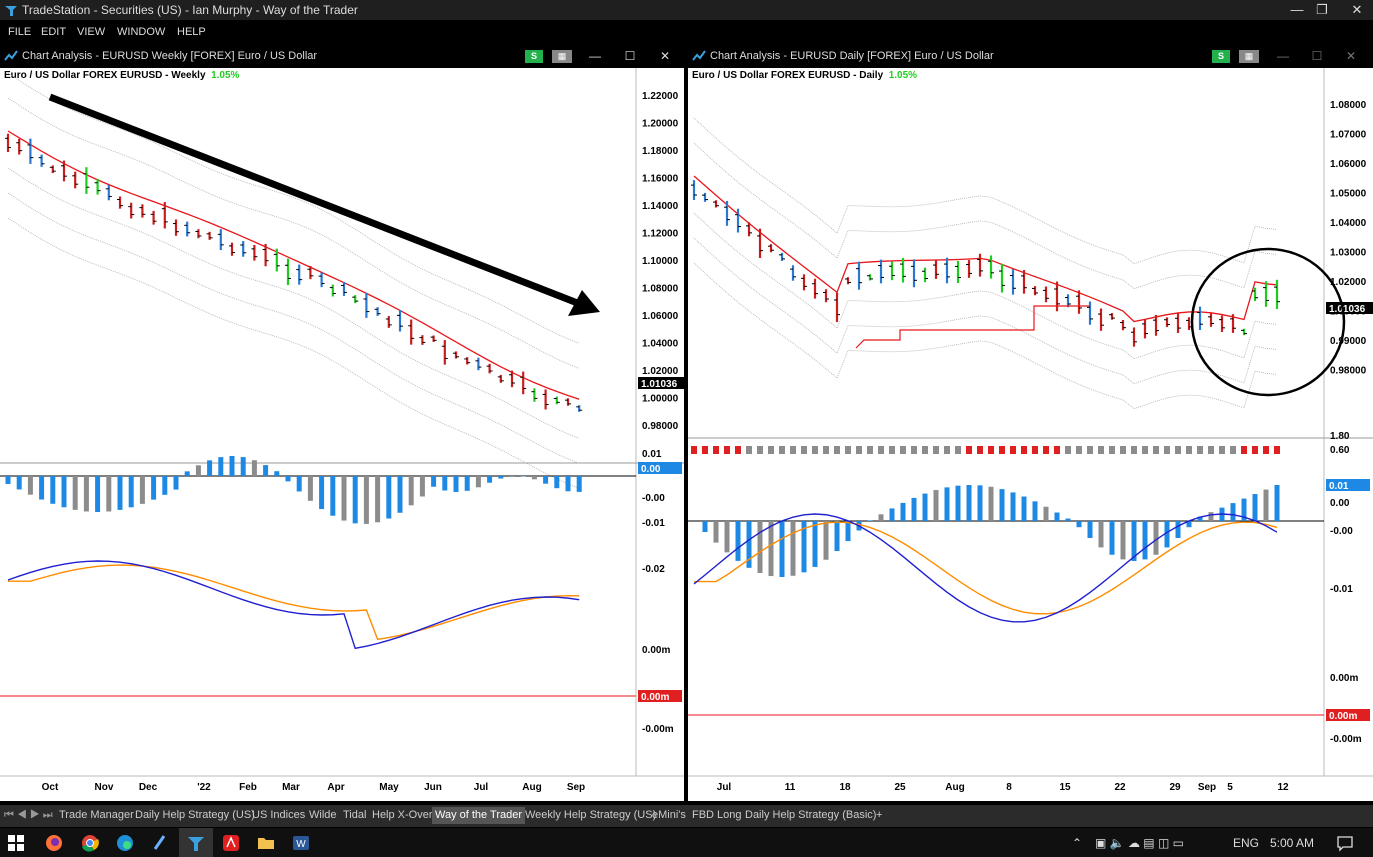 The height and width of the screenshot is (857, 1373). I want to click on menu-view: VIEW, so click(91, 32).